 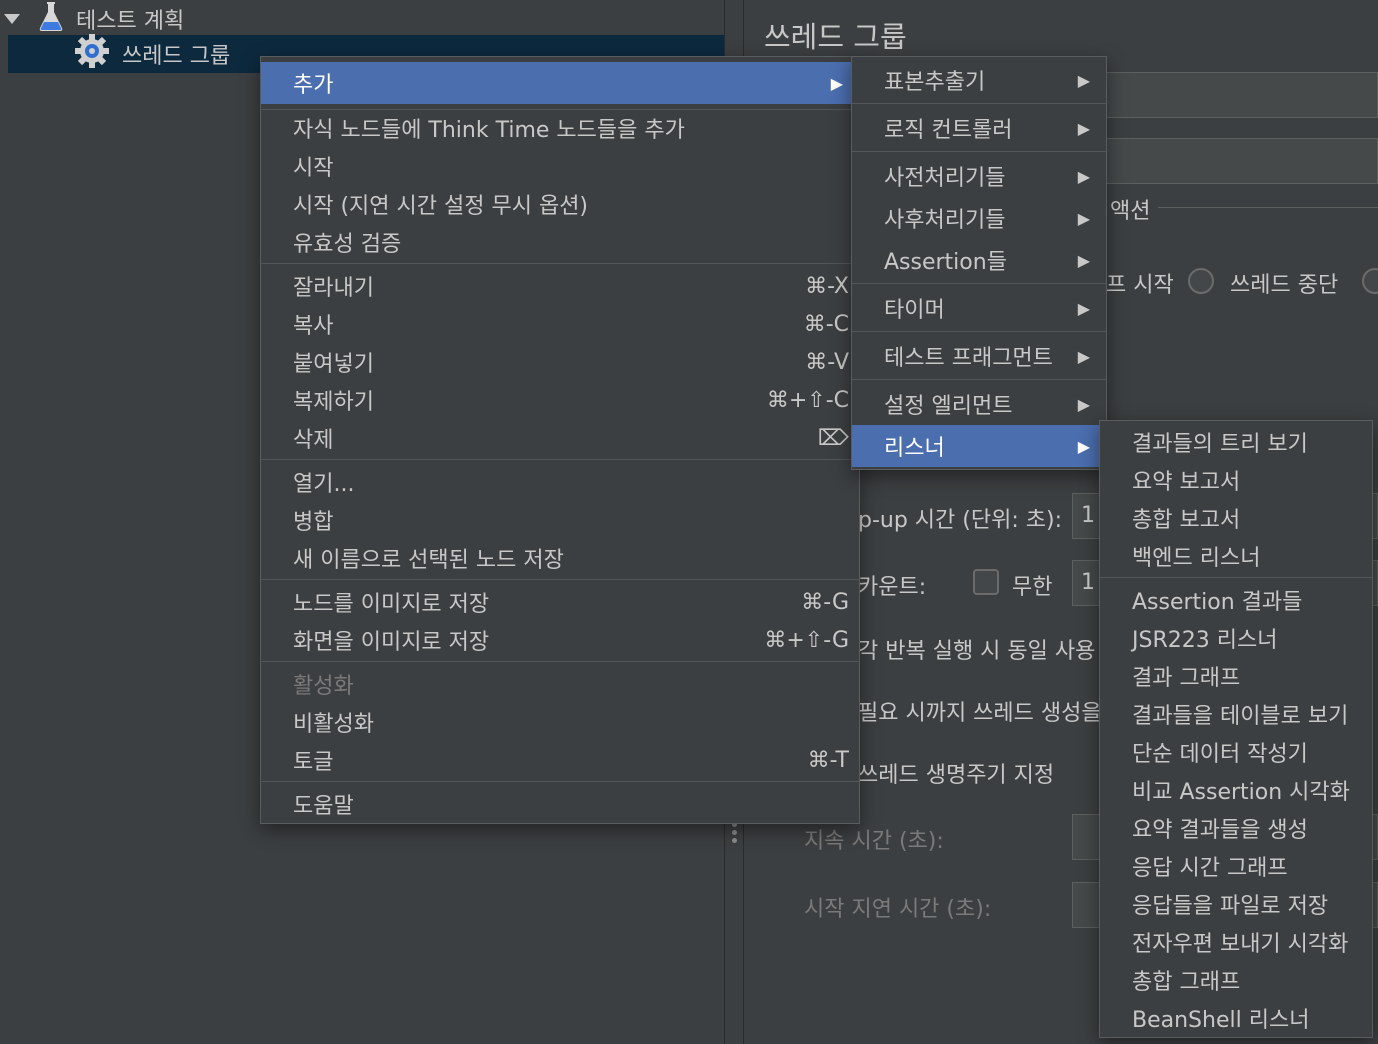 I want to click on collapse-arrow-icon, so click(x=12, y=19).